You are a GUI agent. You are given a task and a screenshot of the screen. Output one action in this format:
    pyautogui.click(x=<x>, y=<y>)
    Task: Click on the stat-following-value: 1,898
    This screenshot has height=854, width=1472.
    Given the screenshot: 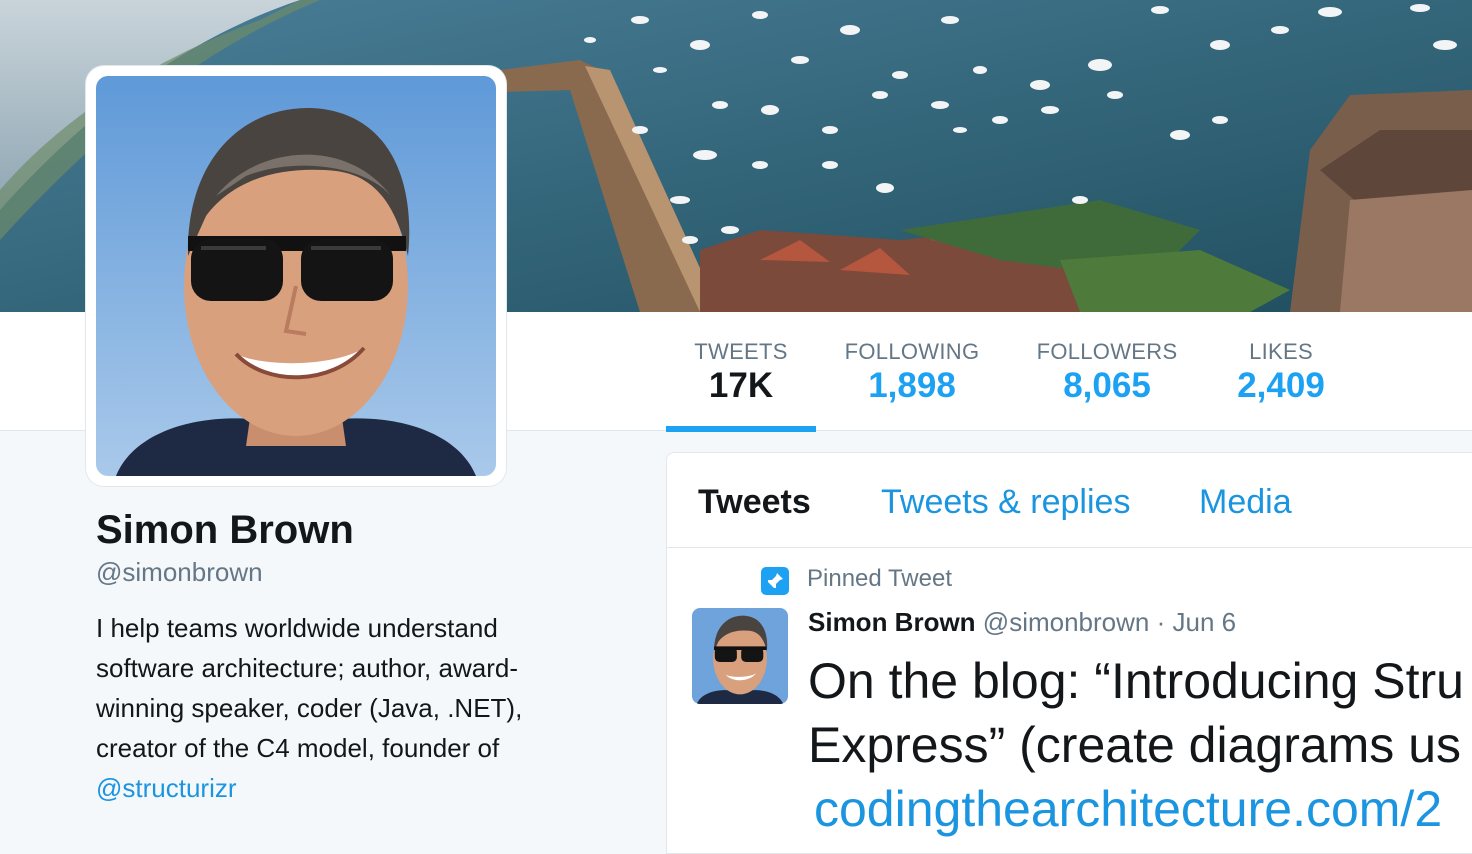 What is the action you would take?
    pyautogui.click(x=912, y=385)
    